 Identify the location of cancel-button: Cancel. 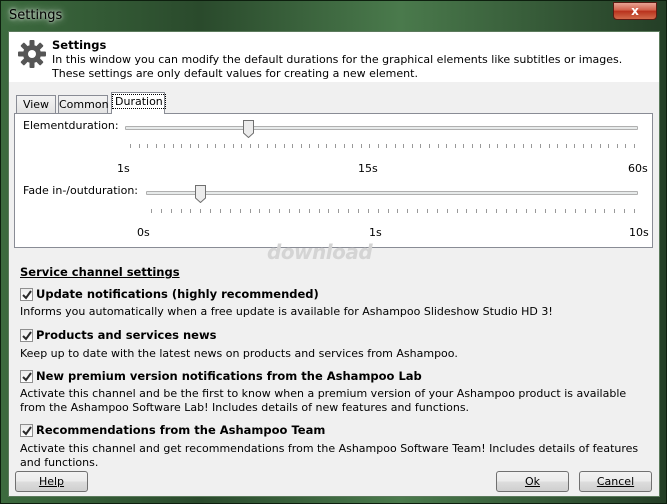
(615, 481).